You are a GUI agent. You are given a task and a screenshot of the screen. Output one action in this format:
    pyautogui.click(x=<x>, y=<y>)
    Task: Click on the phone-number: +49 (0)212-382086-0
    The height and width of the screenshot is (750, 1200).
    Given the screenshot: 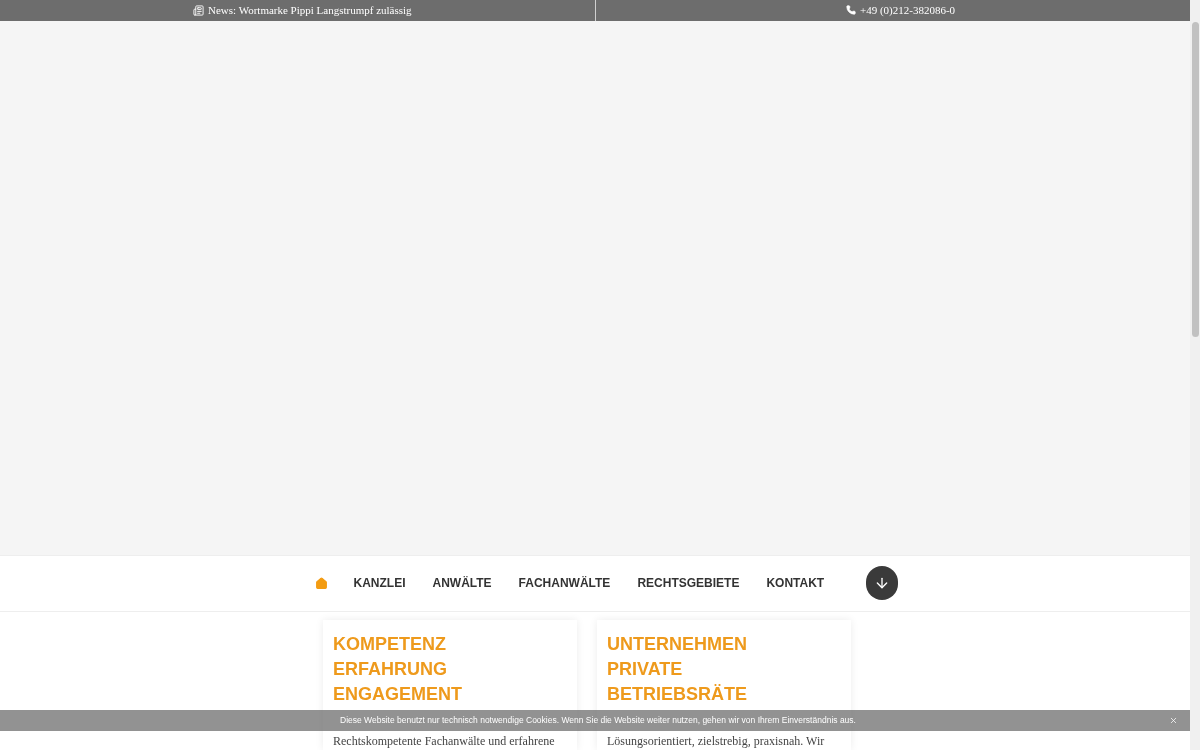 What is the action you would take?
    pyautogui.click(x=908, y=10)
    